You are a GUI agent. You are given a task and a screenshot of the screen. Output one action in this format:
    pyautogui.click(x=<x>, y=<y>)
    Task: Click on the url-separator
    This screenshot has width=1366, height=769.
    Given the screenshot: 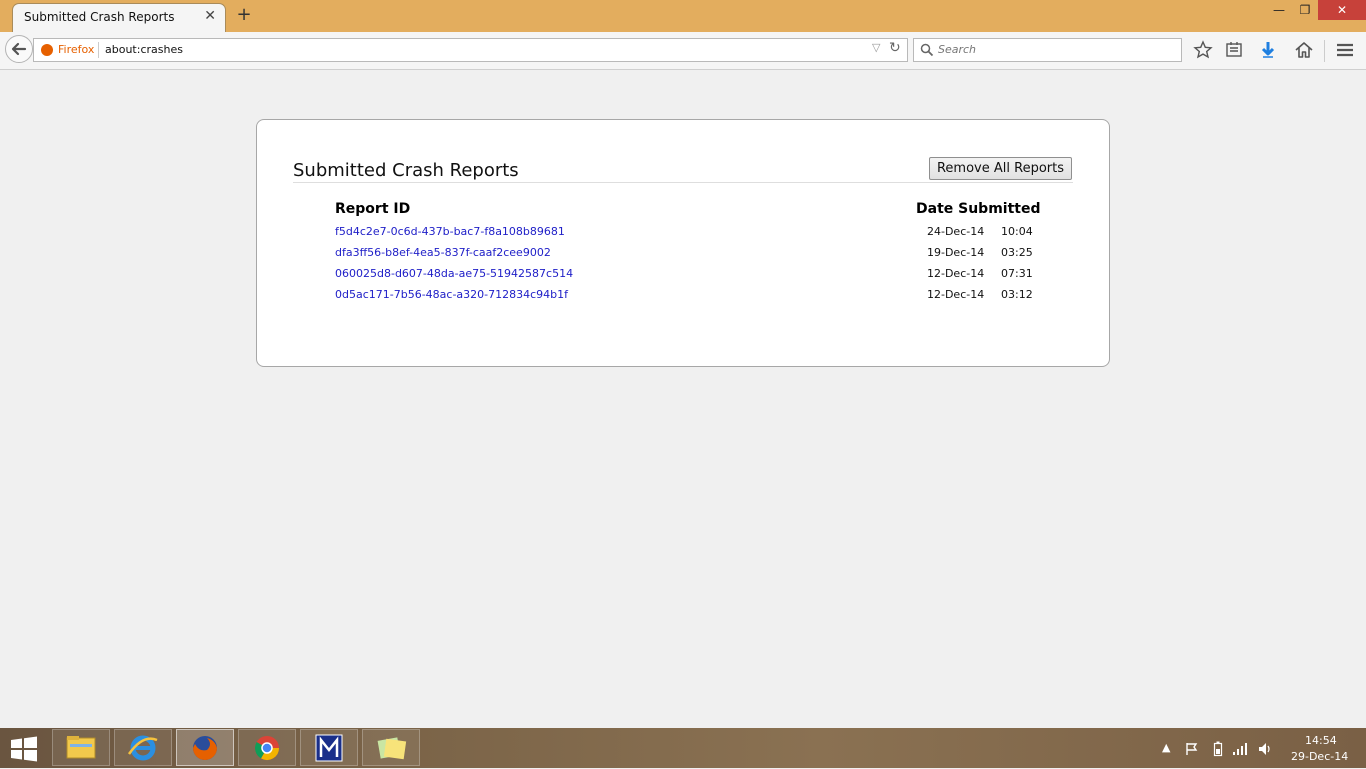 What is the action you would take?
    pyautogui.click(x=98, y=50)
    